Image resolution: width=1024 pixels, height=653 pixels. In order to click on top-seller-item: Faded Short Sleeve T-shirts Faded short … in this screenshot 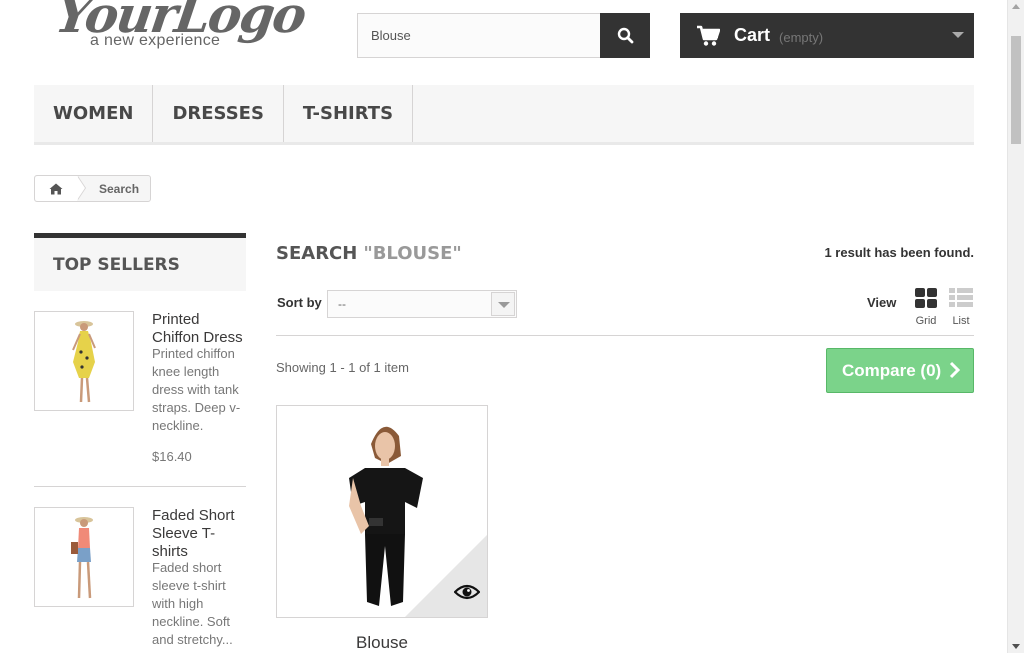, I will do `click(140, 580)`.